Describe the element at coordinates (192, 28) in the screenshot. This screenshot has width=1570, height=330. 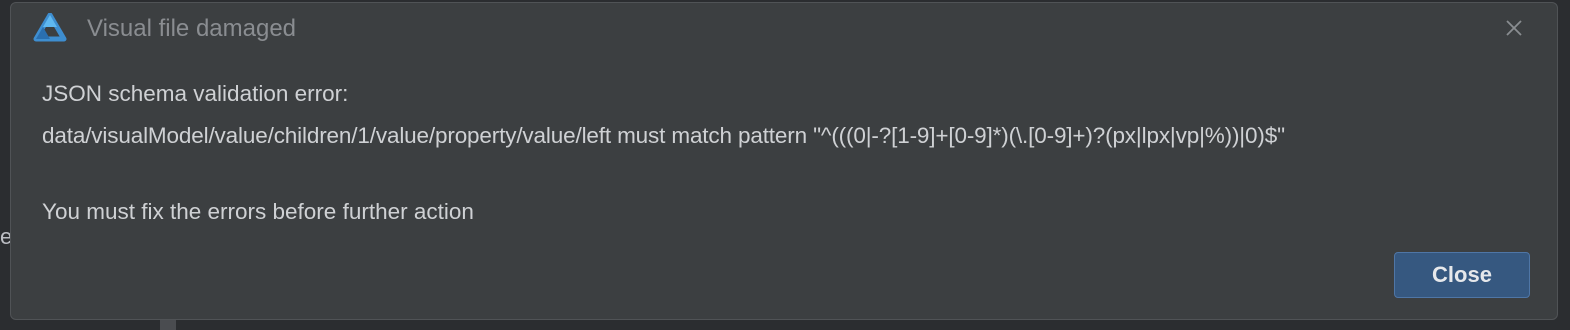
I see `dialog-title: Visual file damaged` at that location.